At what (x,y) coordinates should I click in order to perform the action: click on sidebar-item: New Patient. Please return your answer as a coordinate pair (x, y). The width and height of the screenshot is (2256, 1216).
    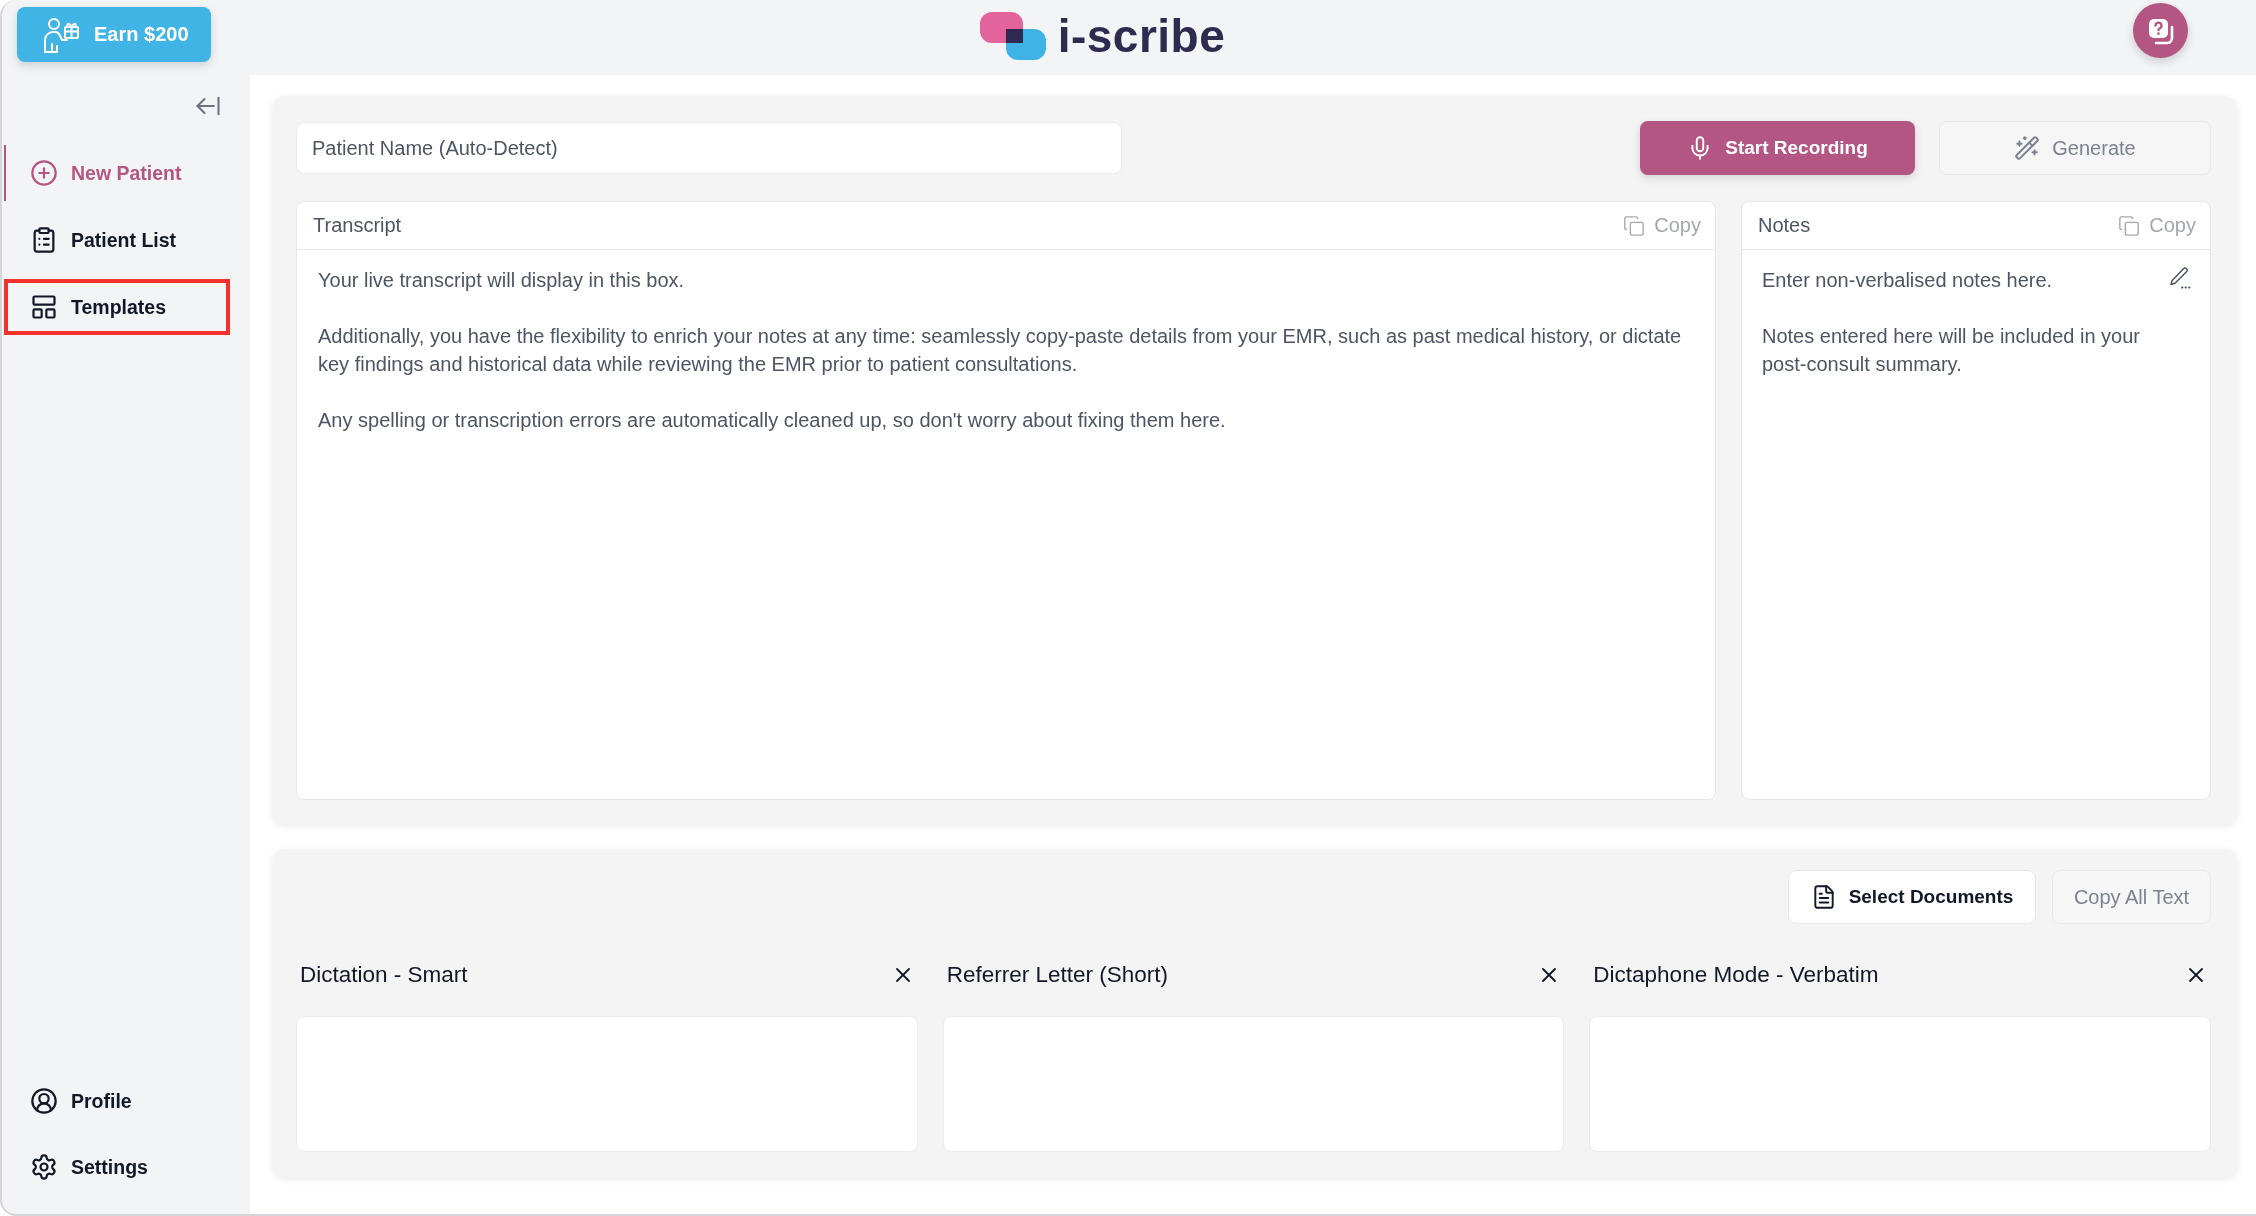
    Looking at the image, I should click on (117, 173).